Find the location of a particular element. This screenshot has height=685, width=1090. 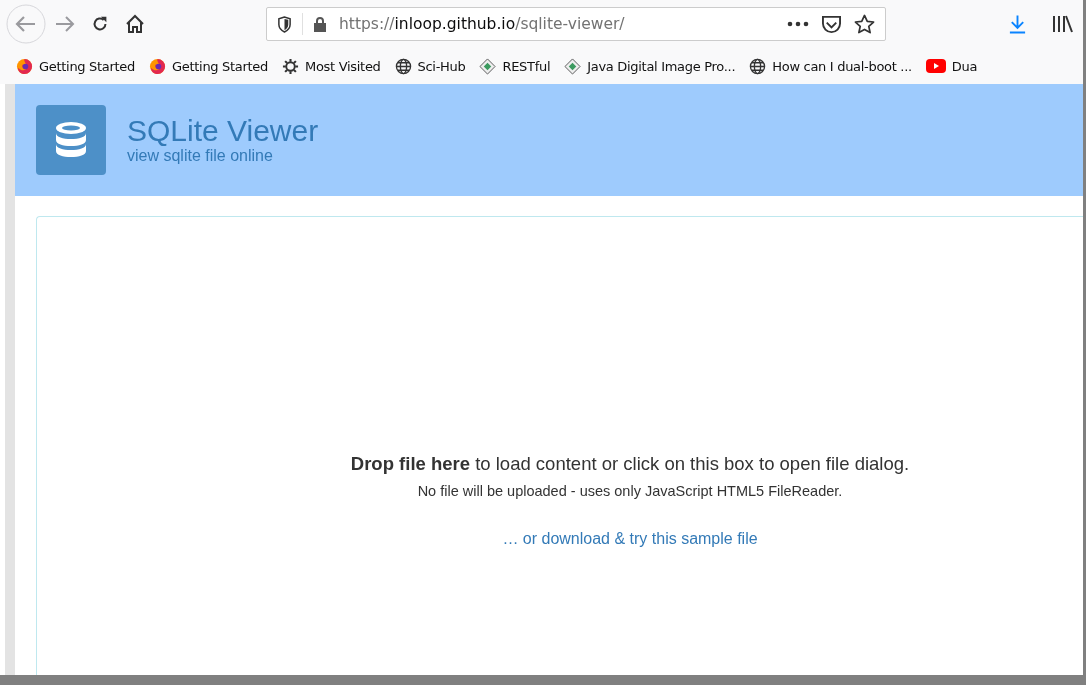

play-icon is located at coordinates (935, 66).